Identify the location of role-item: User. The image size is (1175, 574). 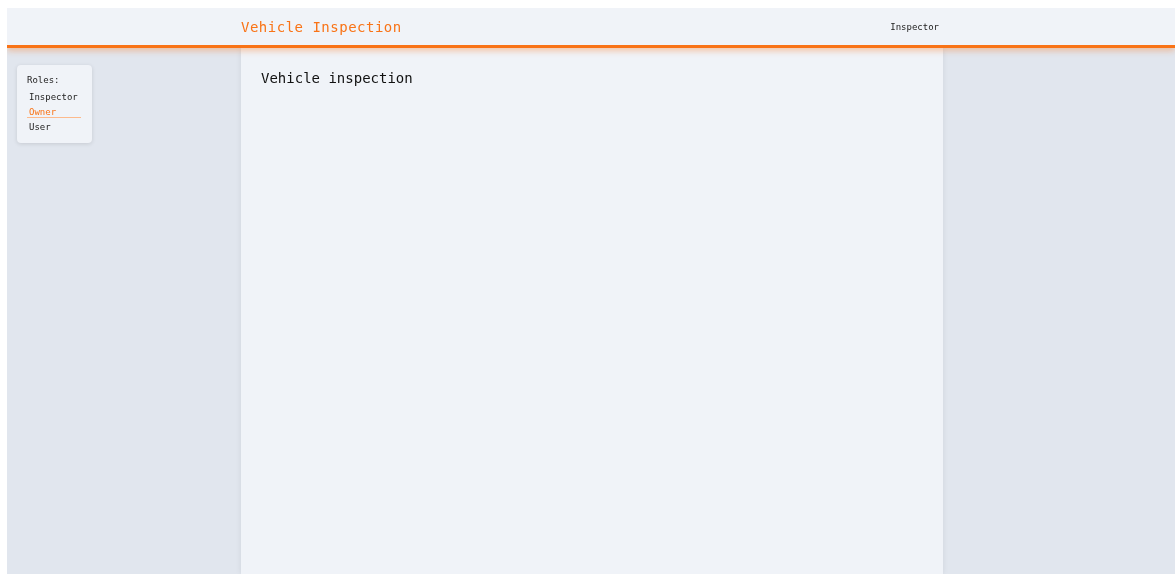
(54, 127).